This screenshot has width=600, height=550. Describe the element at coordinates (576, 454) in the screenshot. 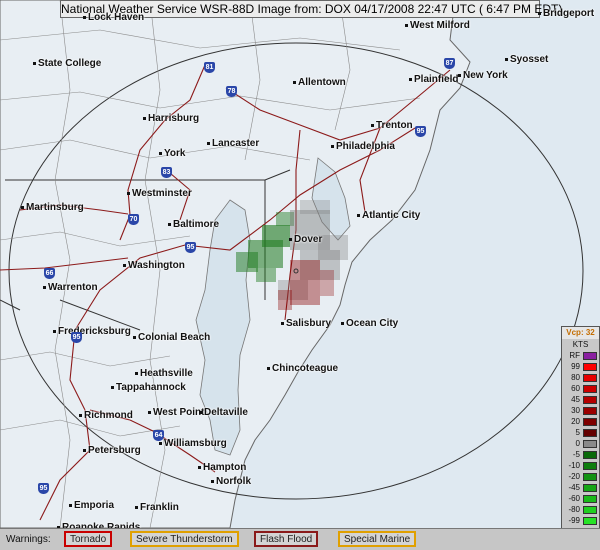

I see `legend-value: -5` at that location.